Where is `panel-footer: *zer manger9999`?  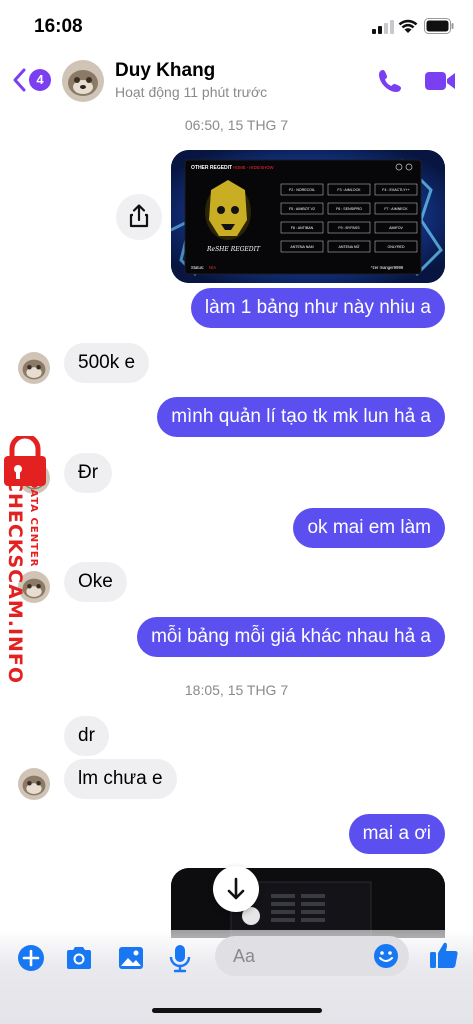
panel-footer: *zer manger9999 is located at coordinates (387, 267).